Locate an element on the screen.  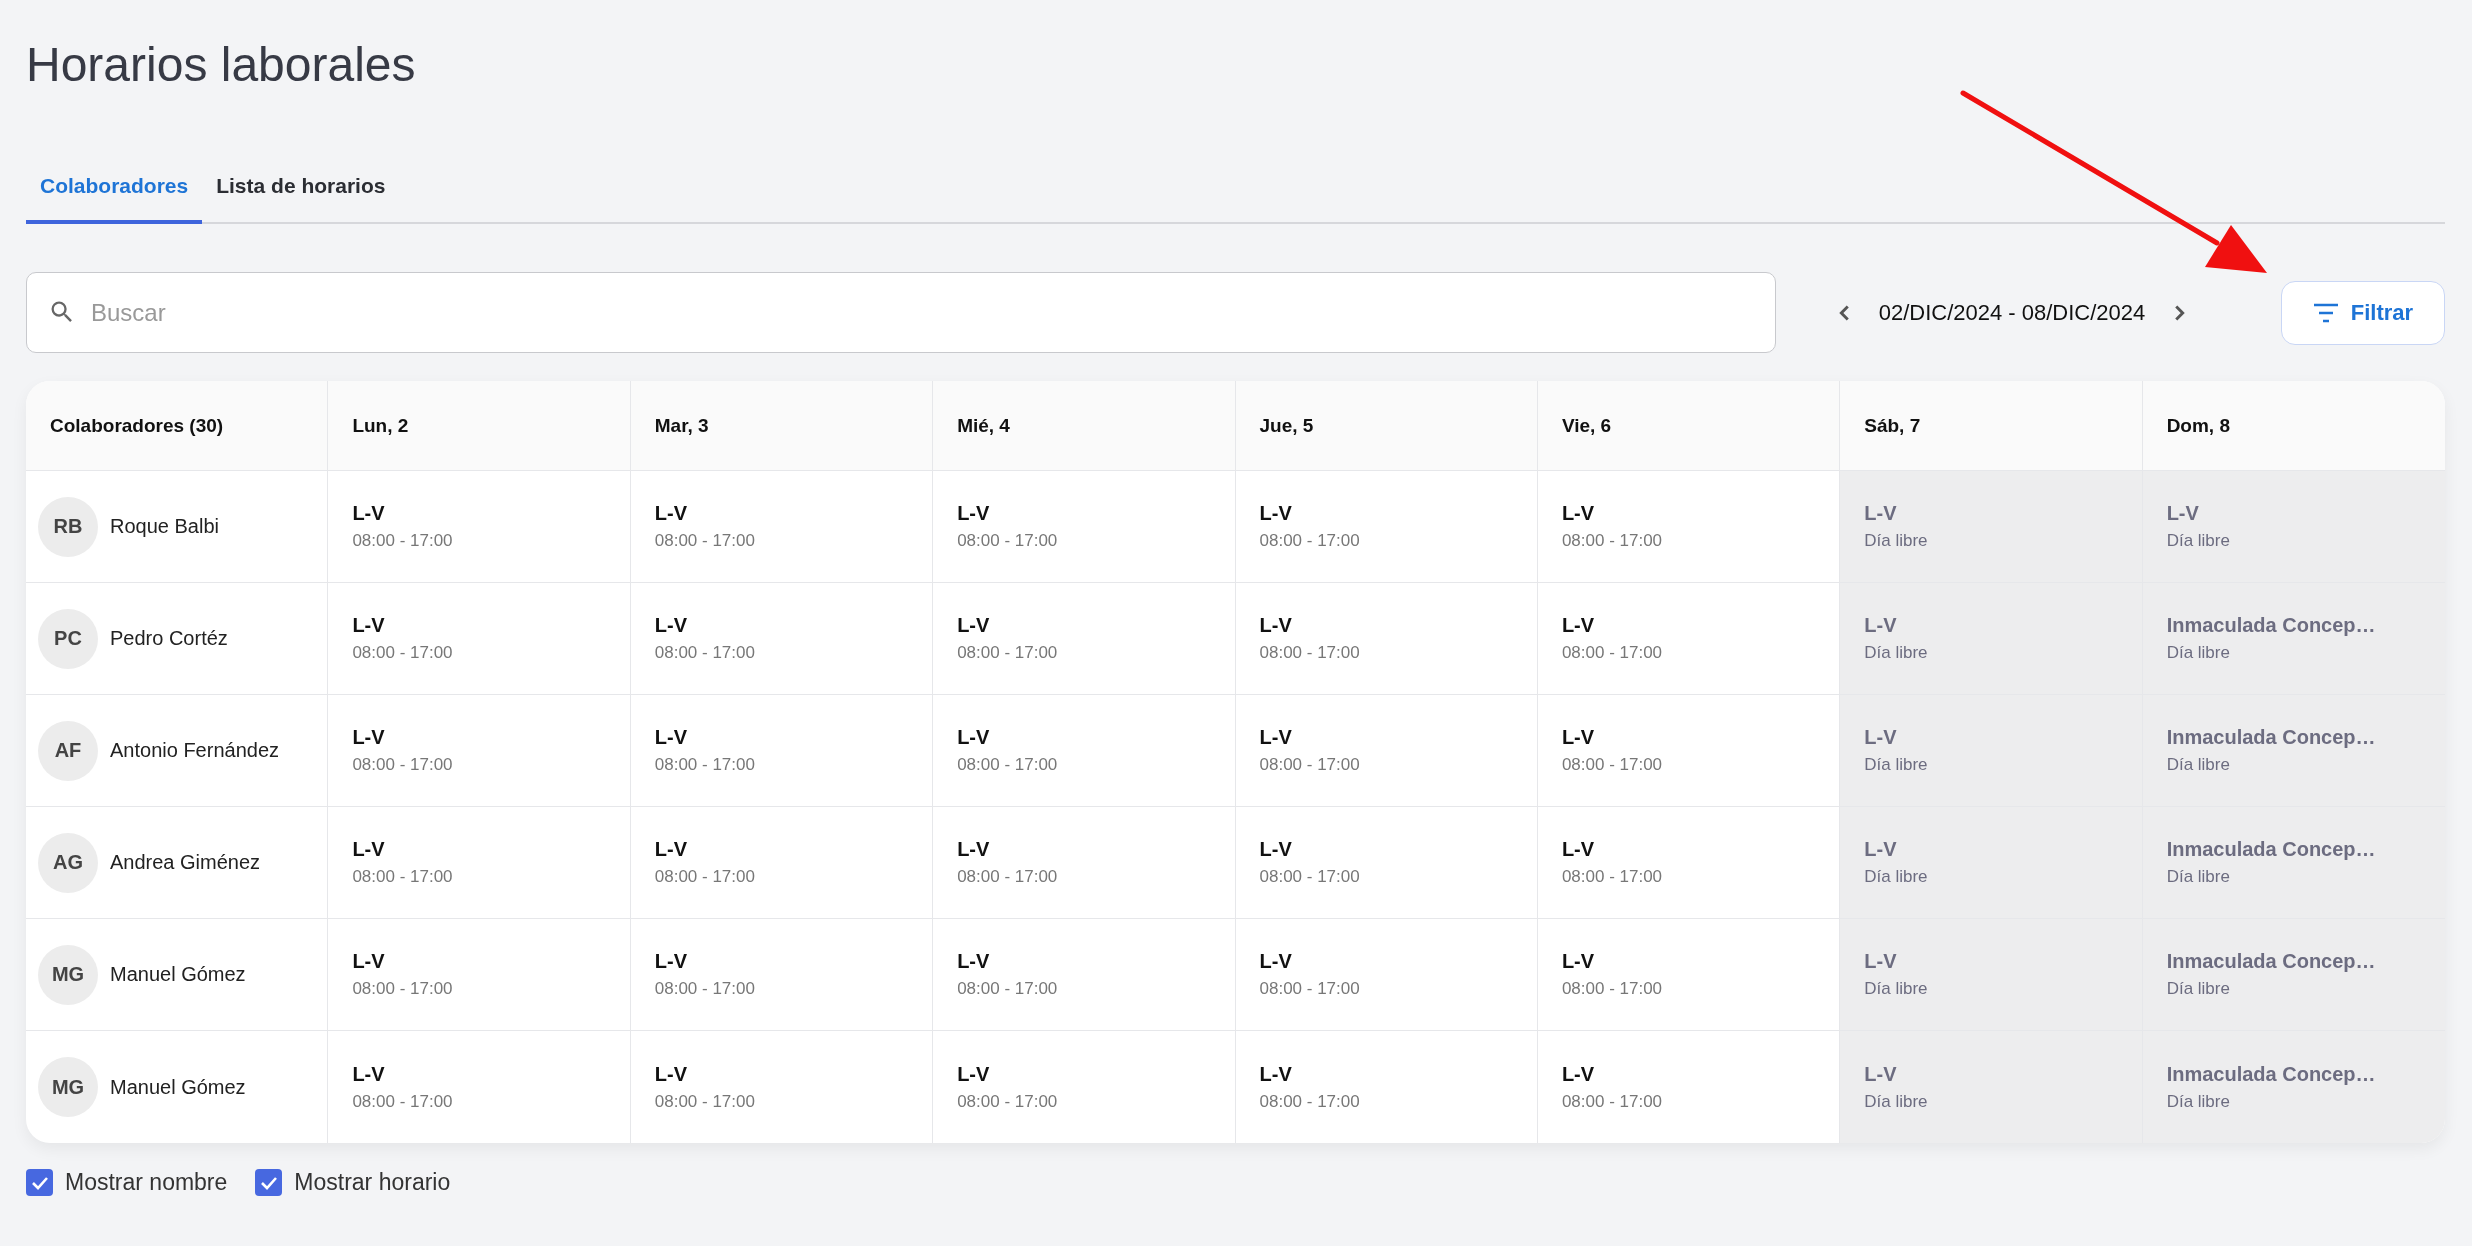
tab: Colaboradores is located at coordinates (114, 199).